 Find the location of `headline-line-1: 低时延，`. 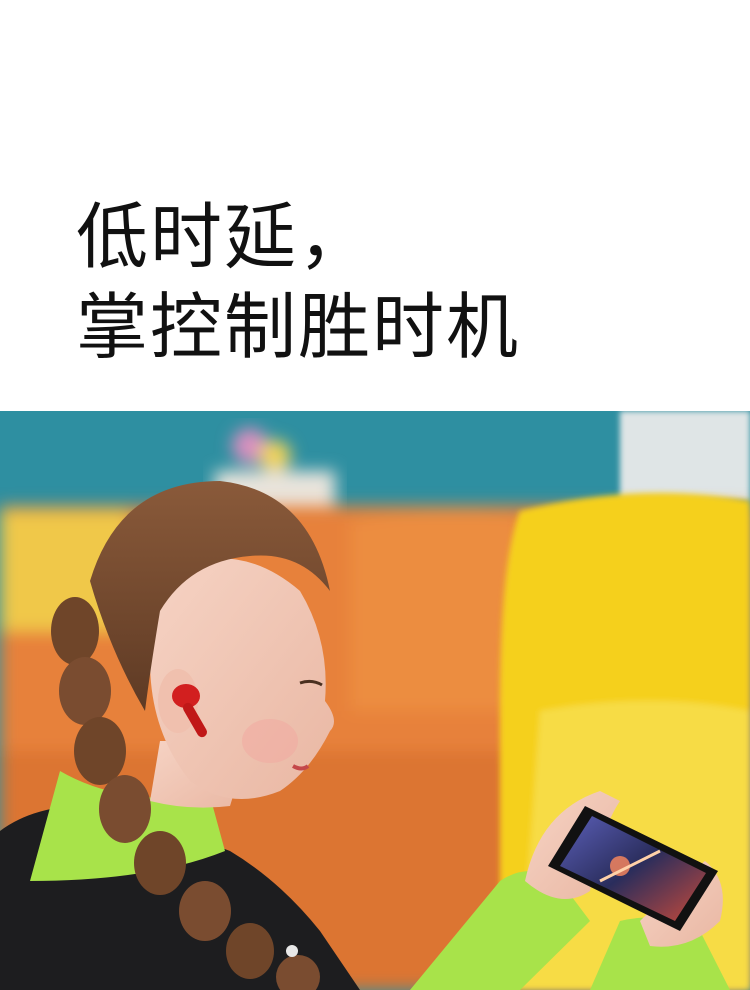

headline-line-1: 低时延， is located at coordinates (224, 237).